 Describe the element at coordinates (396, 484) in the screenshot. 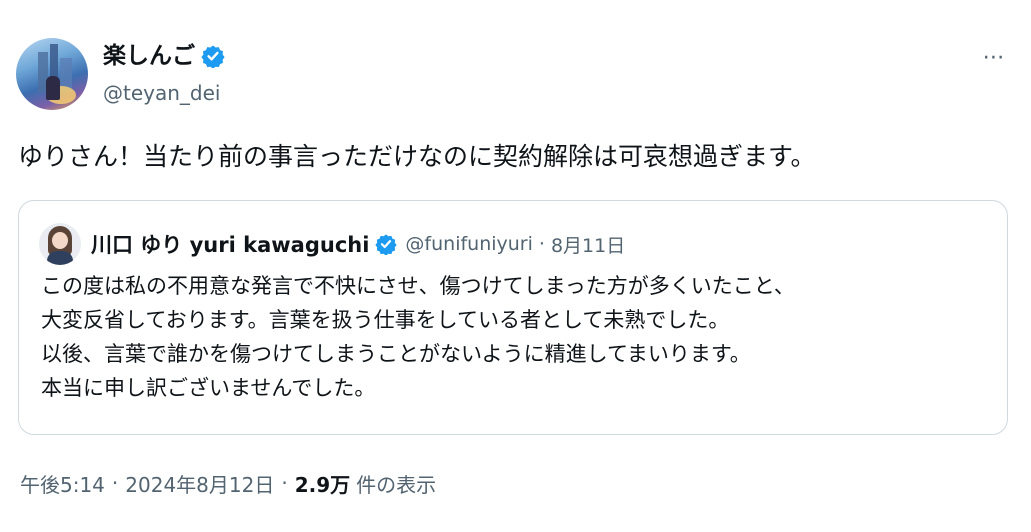

I see `views-label: 件の表示` at that location.